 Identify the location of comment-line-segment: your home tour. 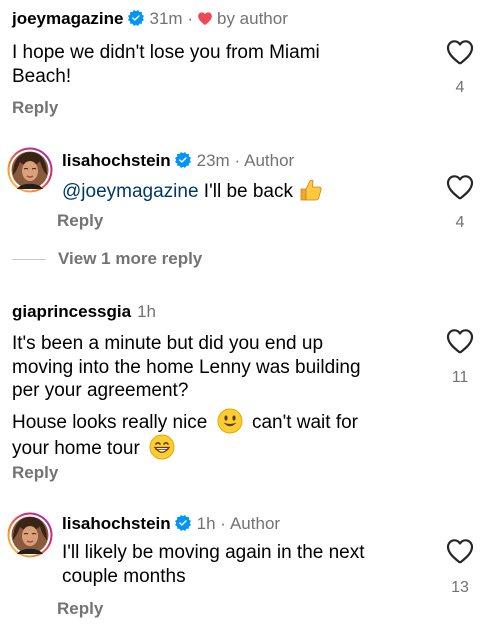
(76, 448).